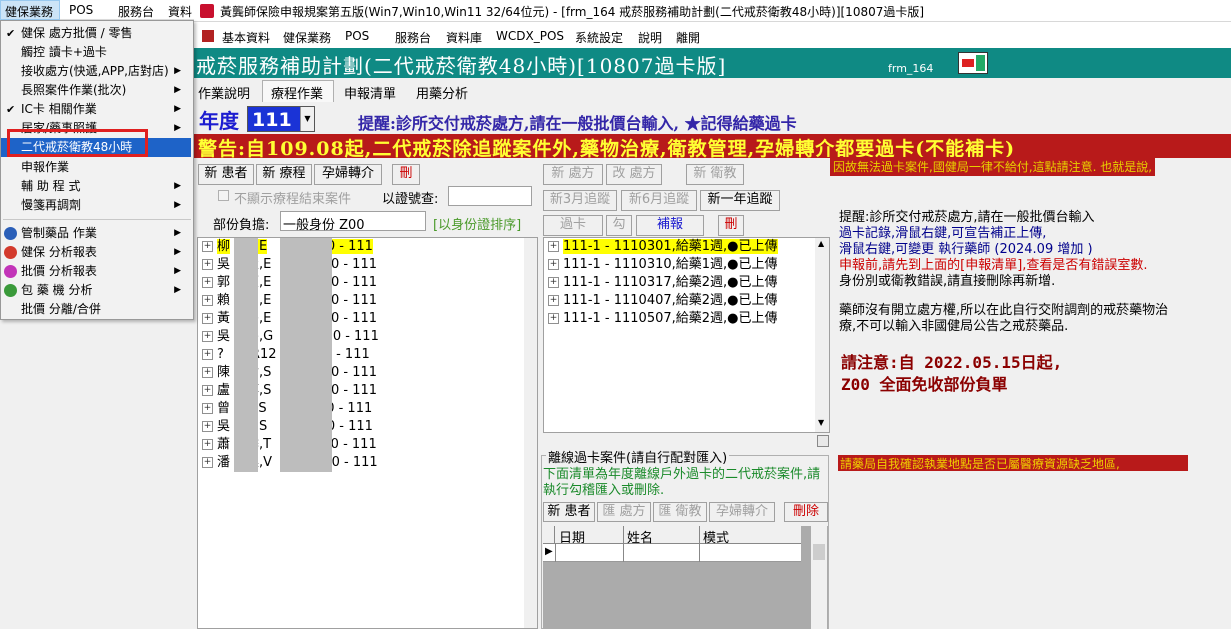 This screenshot has height=629, width=1231. What do you see at coordinates (81, 10) in the screenshot?
I see `menu-pos: POS` at bounding box center [81, 10].